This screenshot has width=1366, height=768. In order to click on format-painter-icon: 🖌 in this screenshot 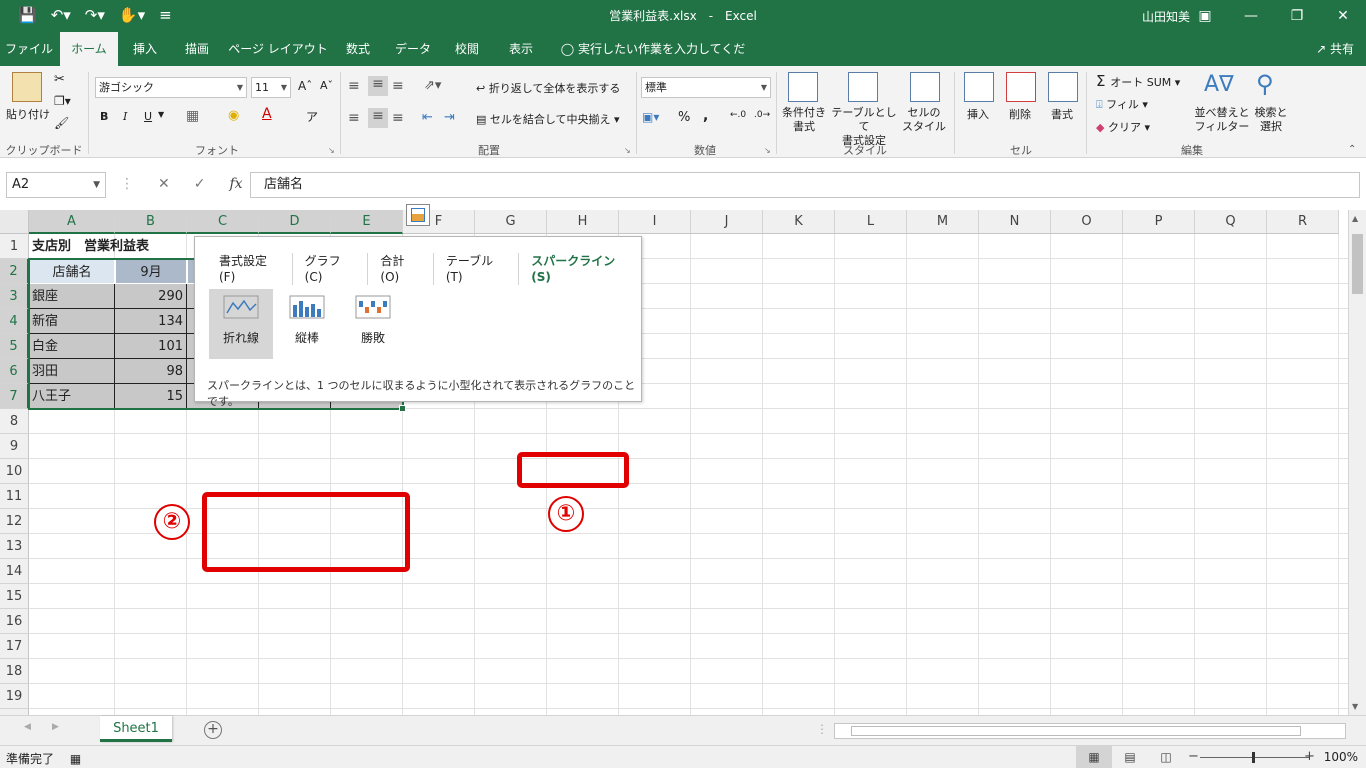, I will do `click(61, 123)`.